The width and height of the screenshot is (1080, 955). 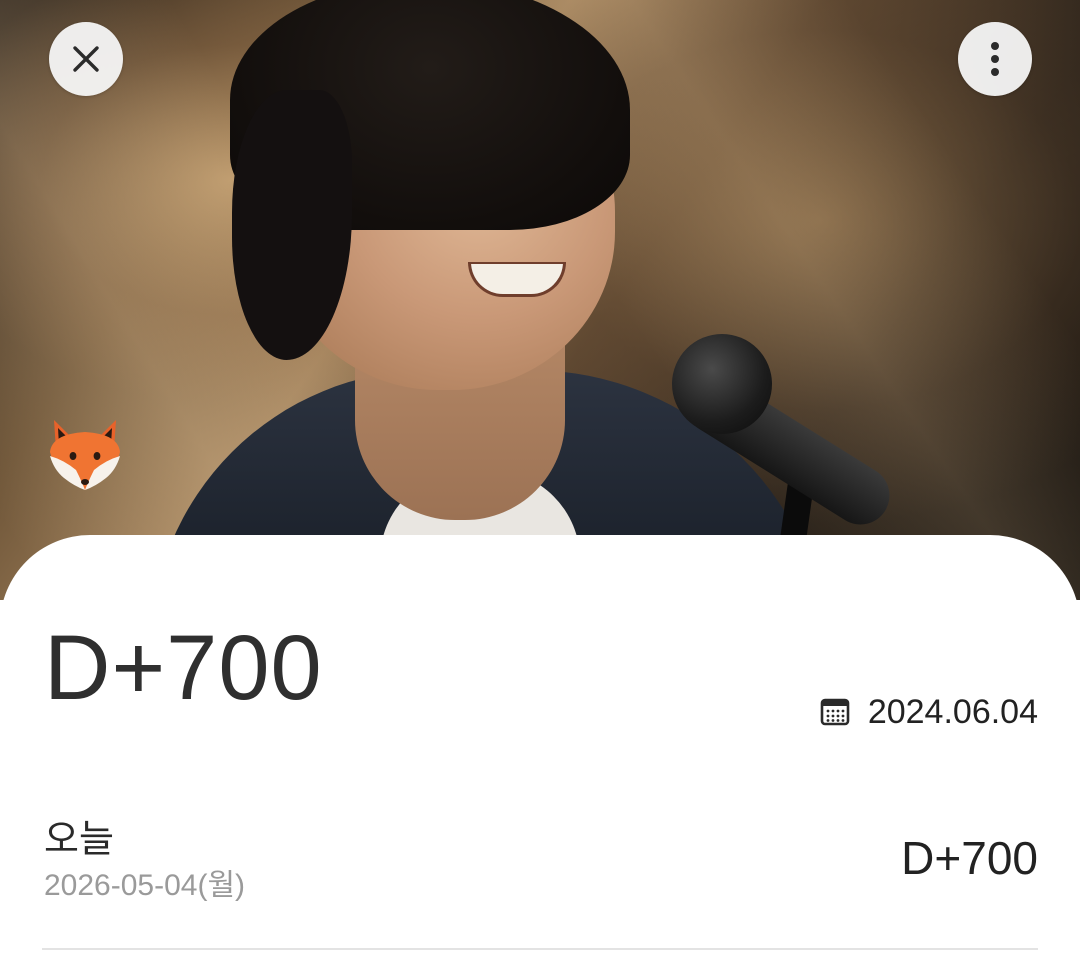 I want to click on close-icon, so click(x=86, y=59).